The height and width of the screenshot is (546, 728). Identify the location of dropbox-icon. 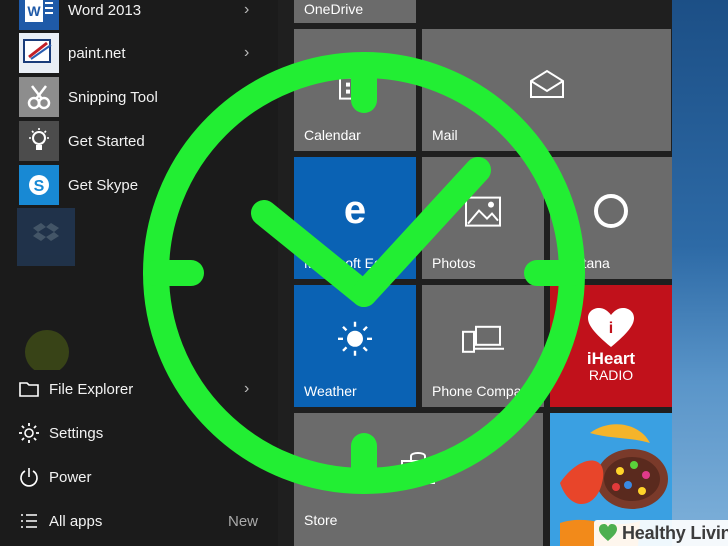
(46, 237).